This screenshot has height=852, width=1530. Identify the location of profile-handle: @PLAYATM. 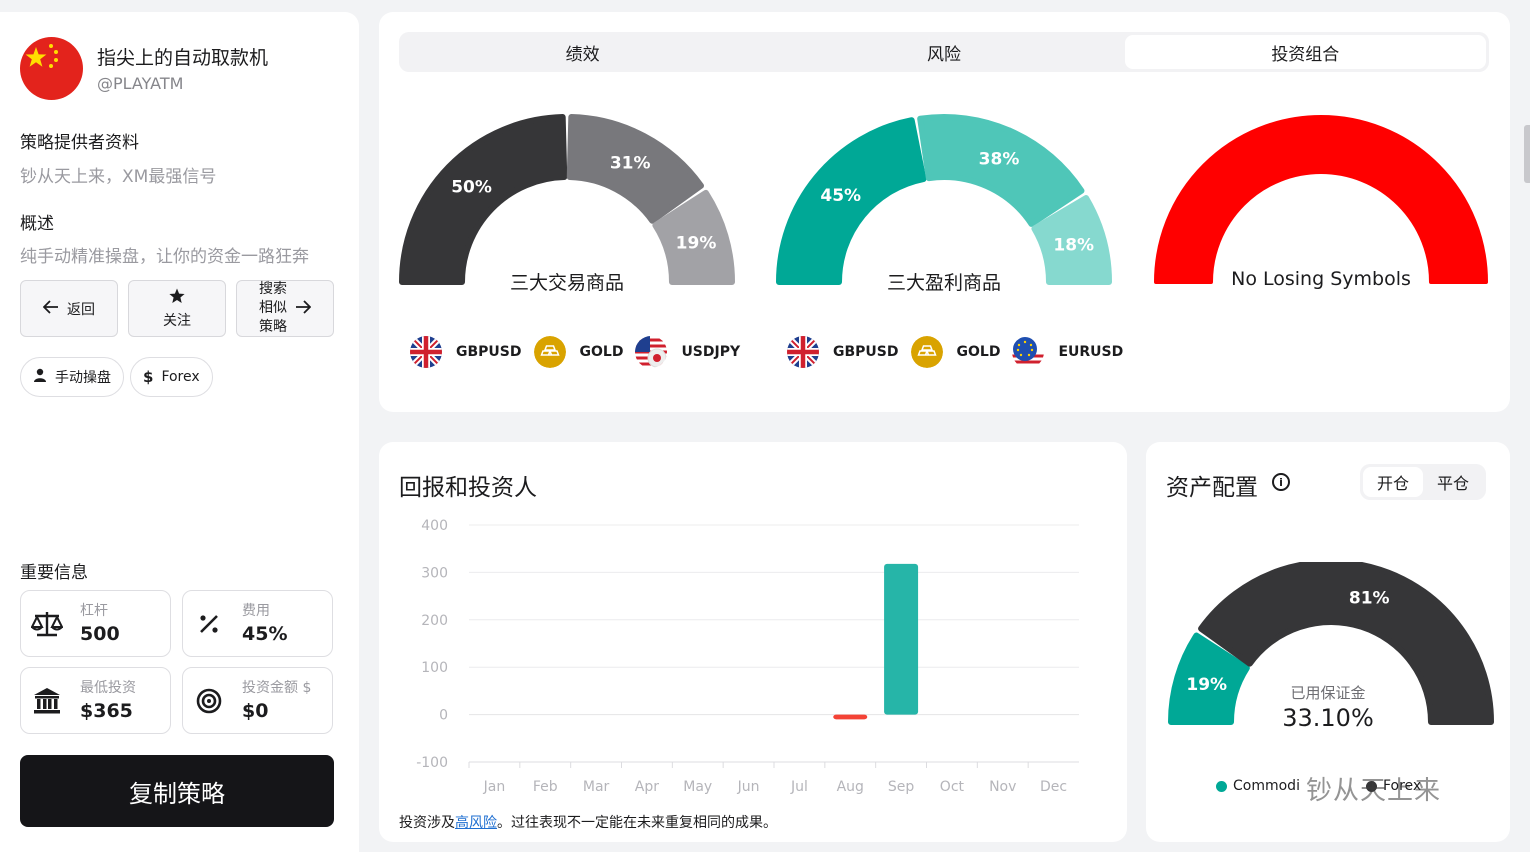
(140, 83).